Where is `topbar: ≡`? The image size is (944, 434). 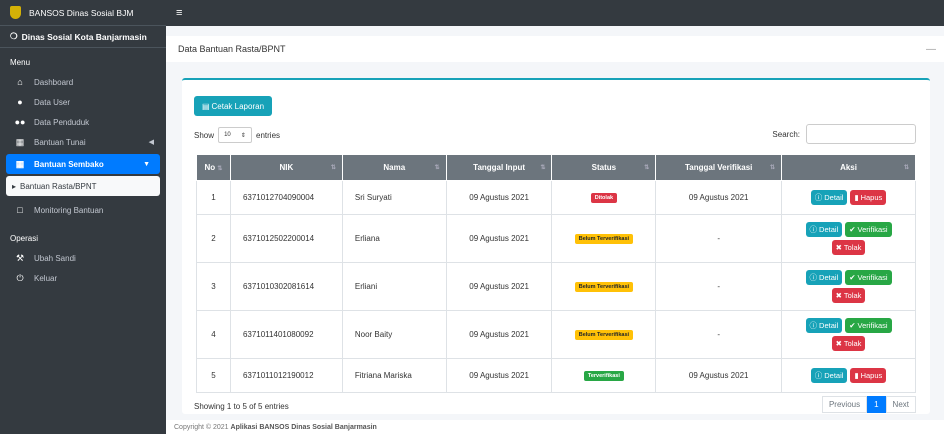
topbar: ≡ is located at coordinates (555, 13).